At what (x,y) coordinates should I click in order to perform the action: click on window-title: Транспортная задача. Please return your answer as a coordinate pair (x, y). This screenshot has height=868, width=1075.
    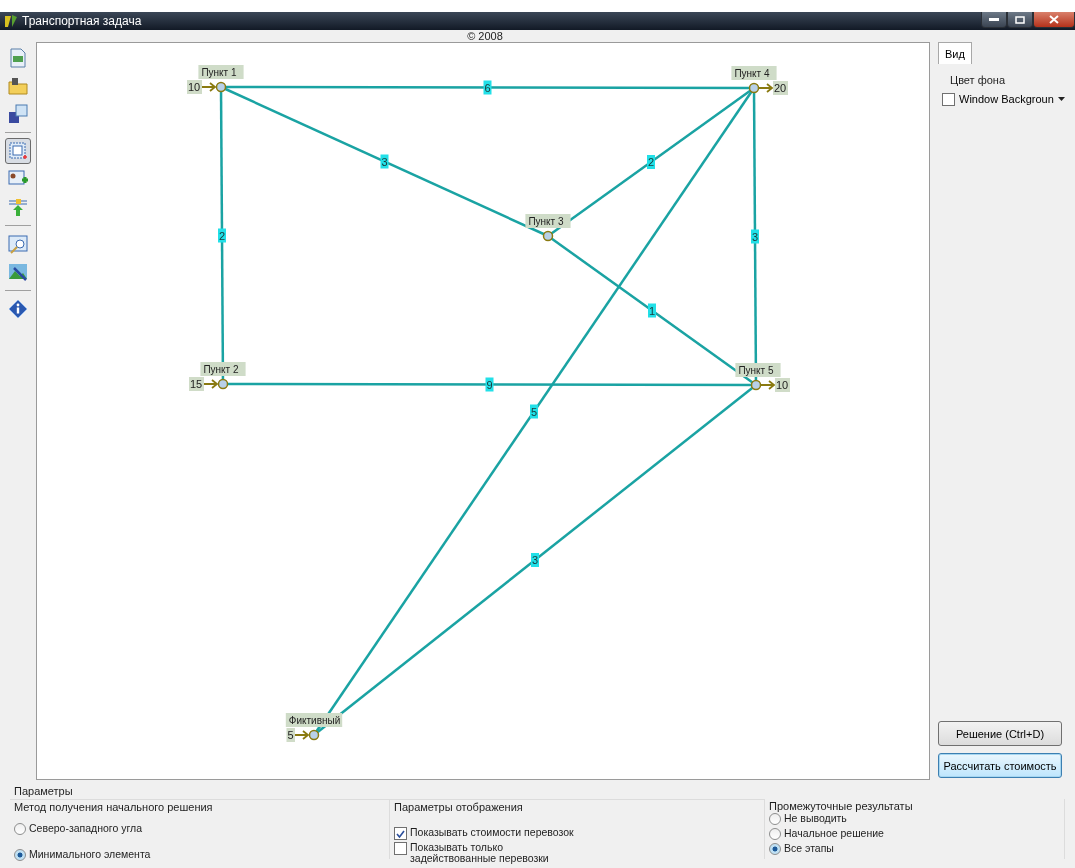
    Looking at the image, I should click on (82, 21).